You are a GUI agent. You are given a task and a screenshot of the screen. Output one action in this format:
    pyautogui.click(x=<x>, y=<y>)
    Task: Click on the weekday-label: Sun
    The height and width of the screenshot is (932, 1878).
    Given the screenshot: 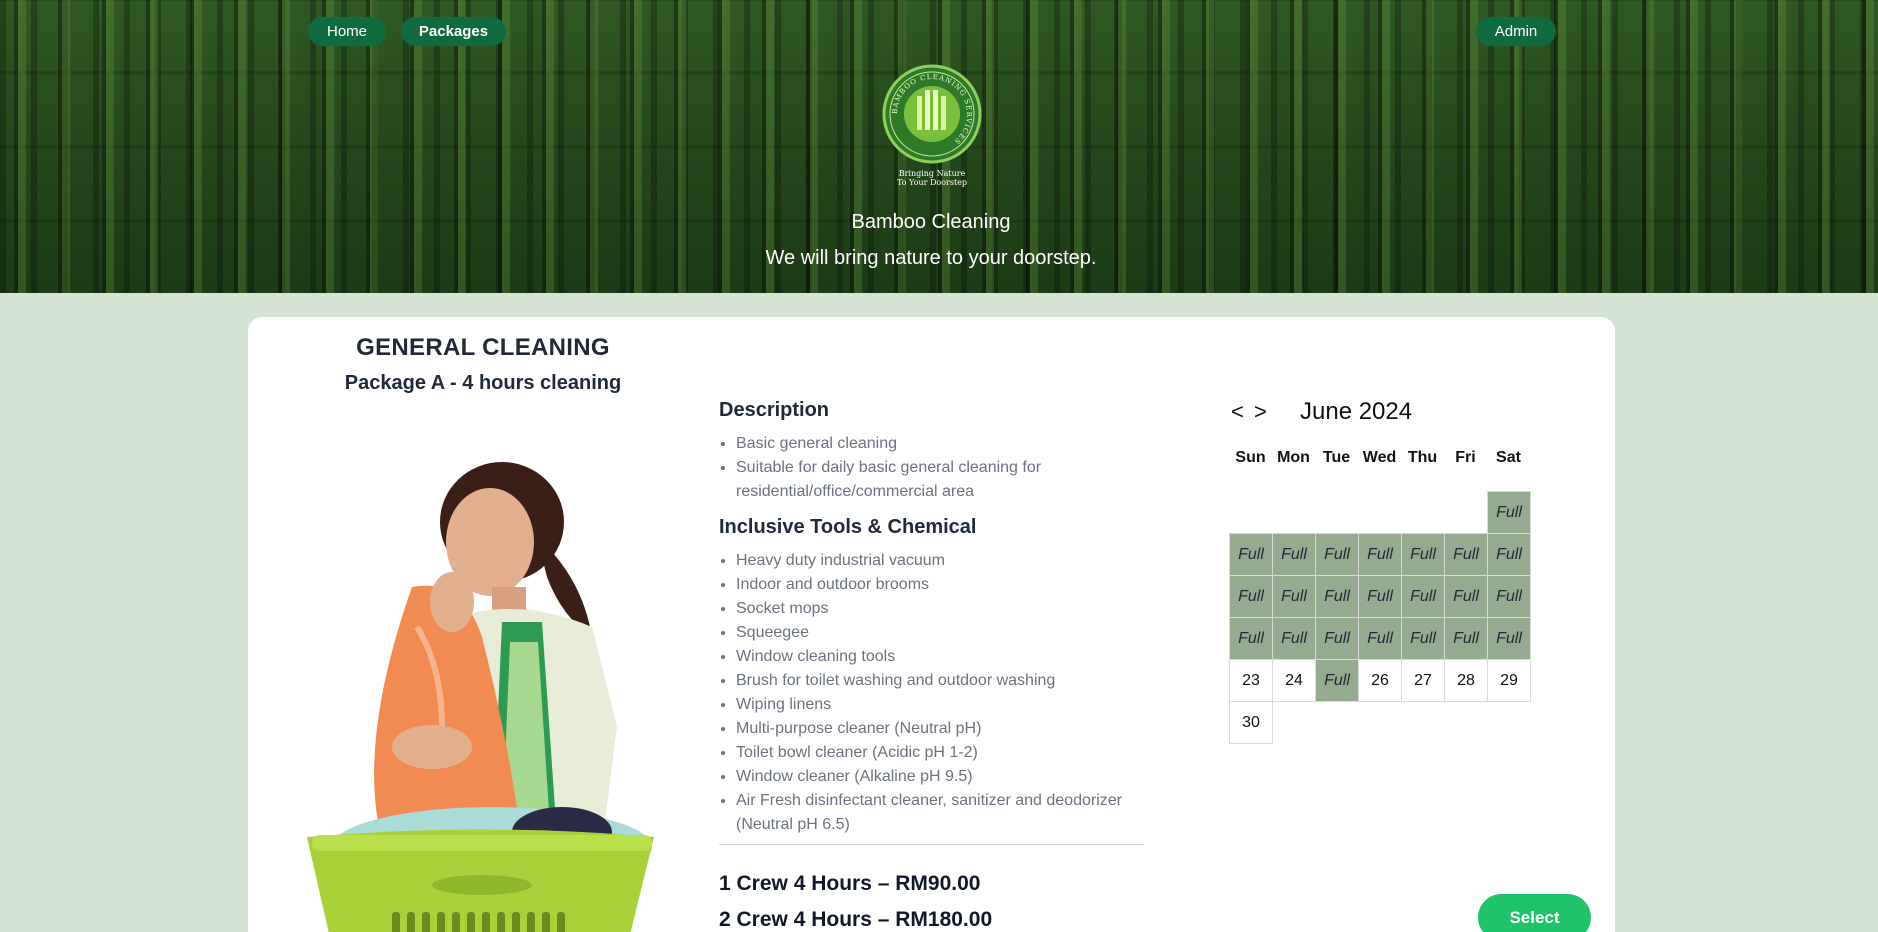 What is the action you would take?
    pyautogui.click(x=1250, y=457)
    